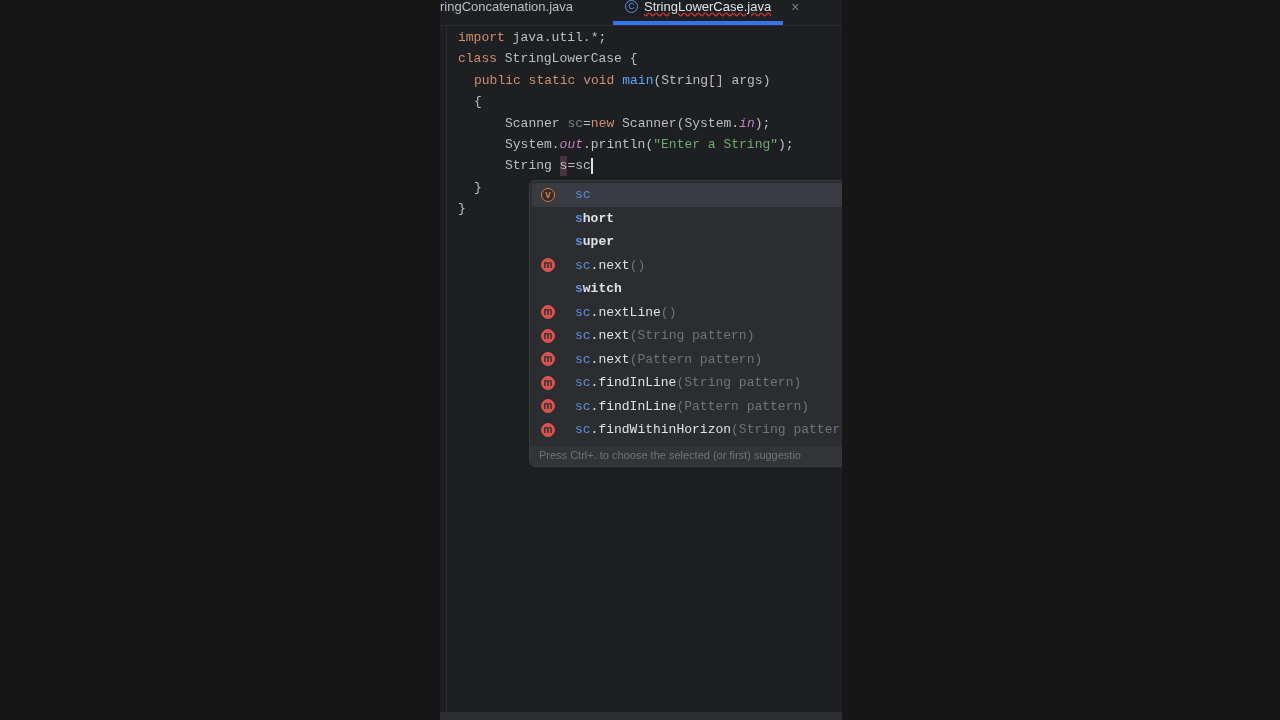 This screenshot has height=720, width=1280. What do you see at coordinates (687, 336) in the screenshot?
I see `suggestion-item: m sc.next(String pattern)` at bounding box center [687, 336].